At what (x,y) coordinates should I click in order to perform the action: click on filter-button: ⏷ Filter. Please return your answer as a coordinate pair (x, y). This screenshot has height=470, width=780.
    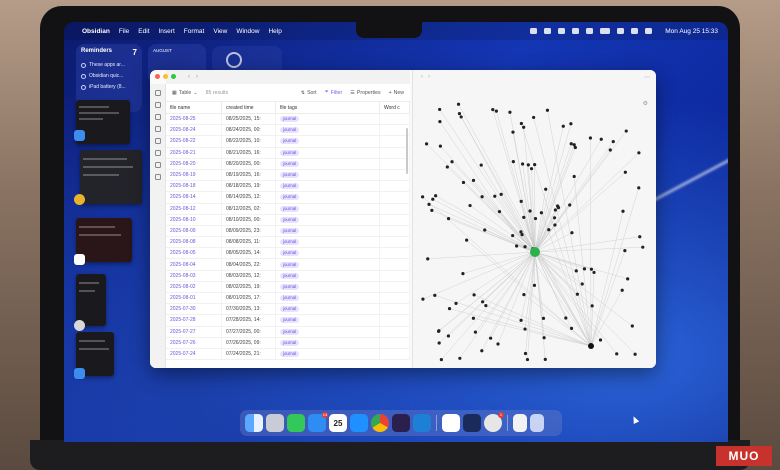
    Looking at the image, I should click on (334, 92).